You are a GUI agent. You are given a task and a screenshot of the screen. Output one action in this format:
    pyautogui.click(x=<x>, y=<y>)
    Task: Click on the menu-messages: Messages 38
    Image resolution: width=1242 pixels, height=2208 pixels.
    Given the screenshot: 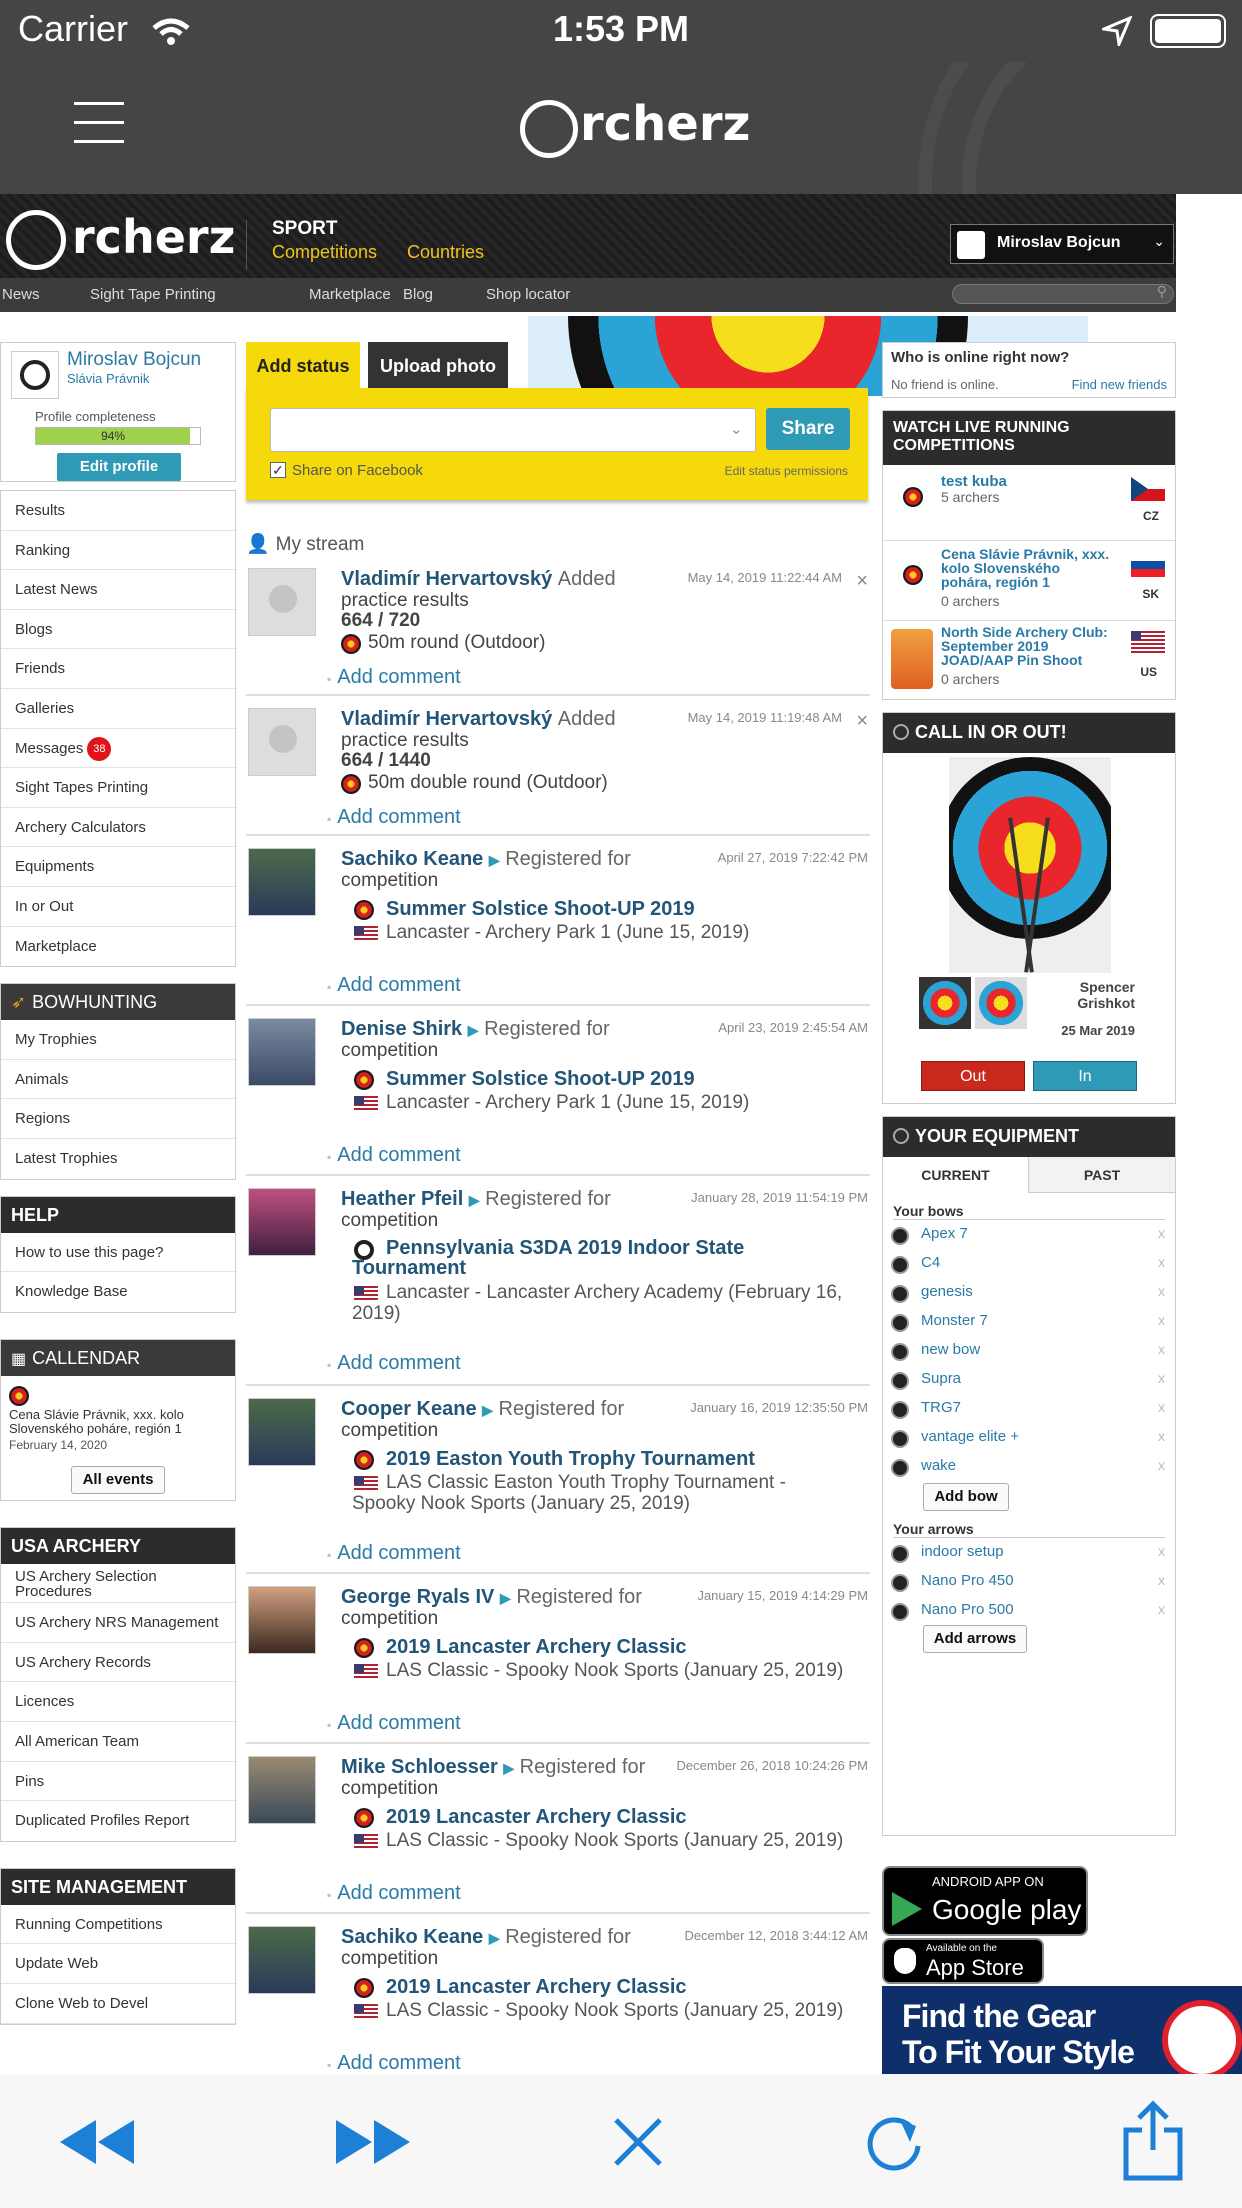 What is the action you would take?
    pyautogui.click(x=118, y=749)
    